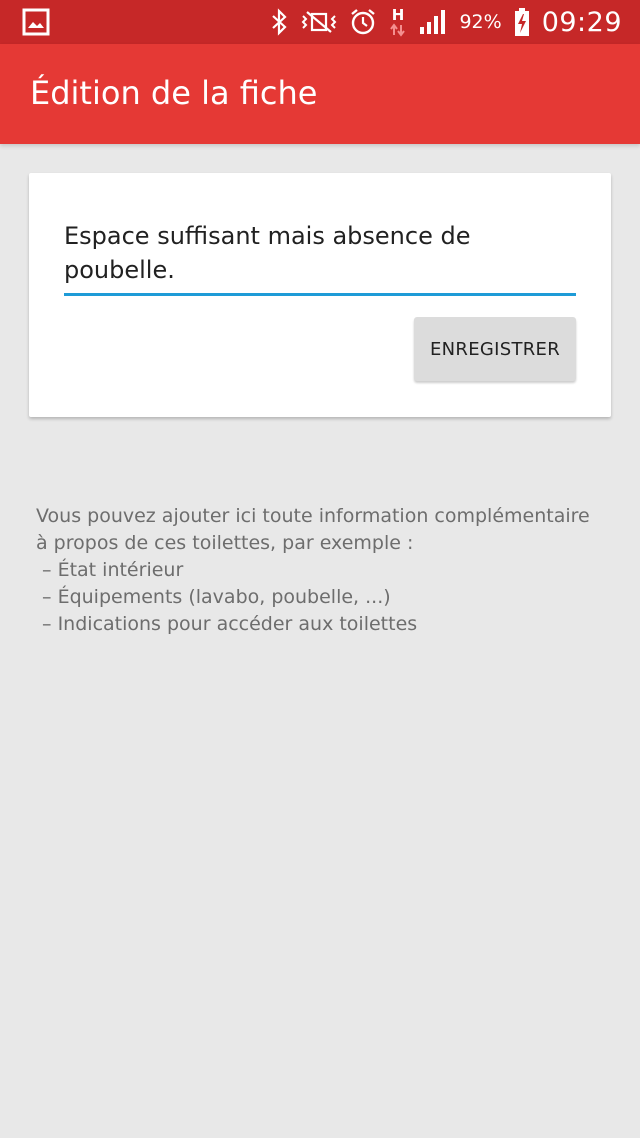  I want to click on help-line: – État intérieur, so click(110, 570).